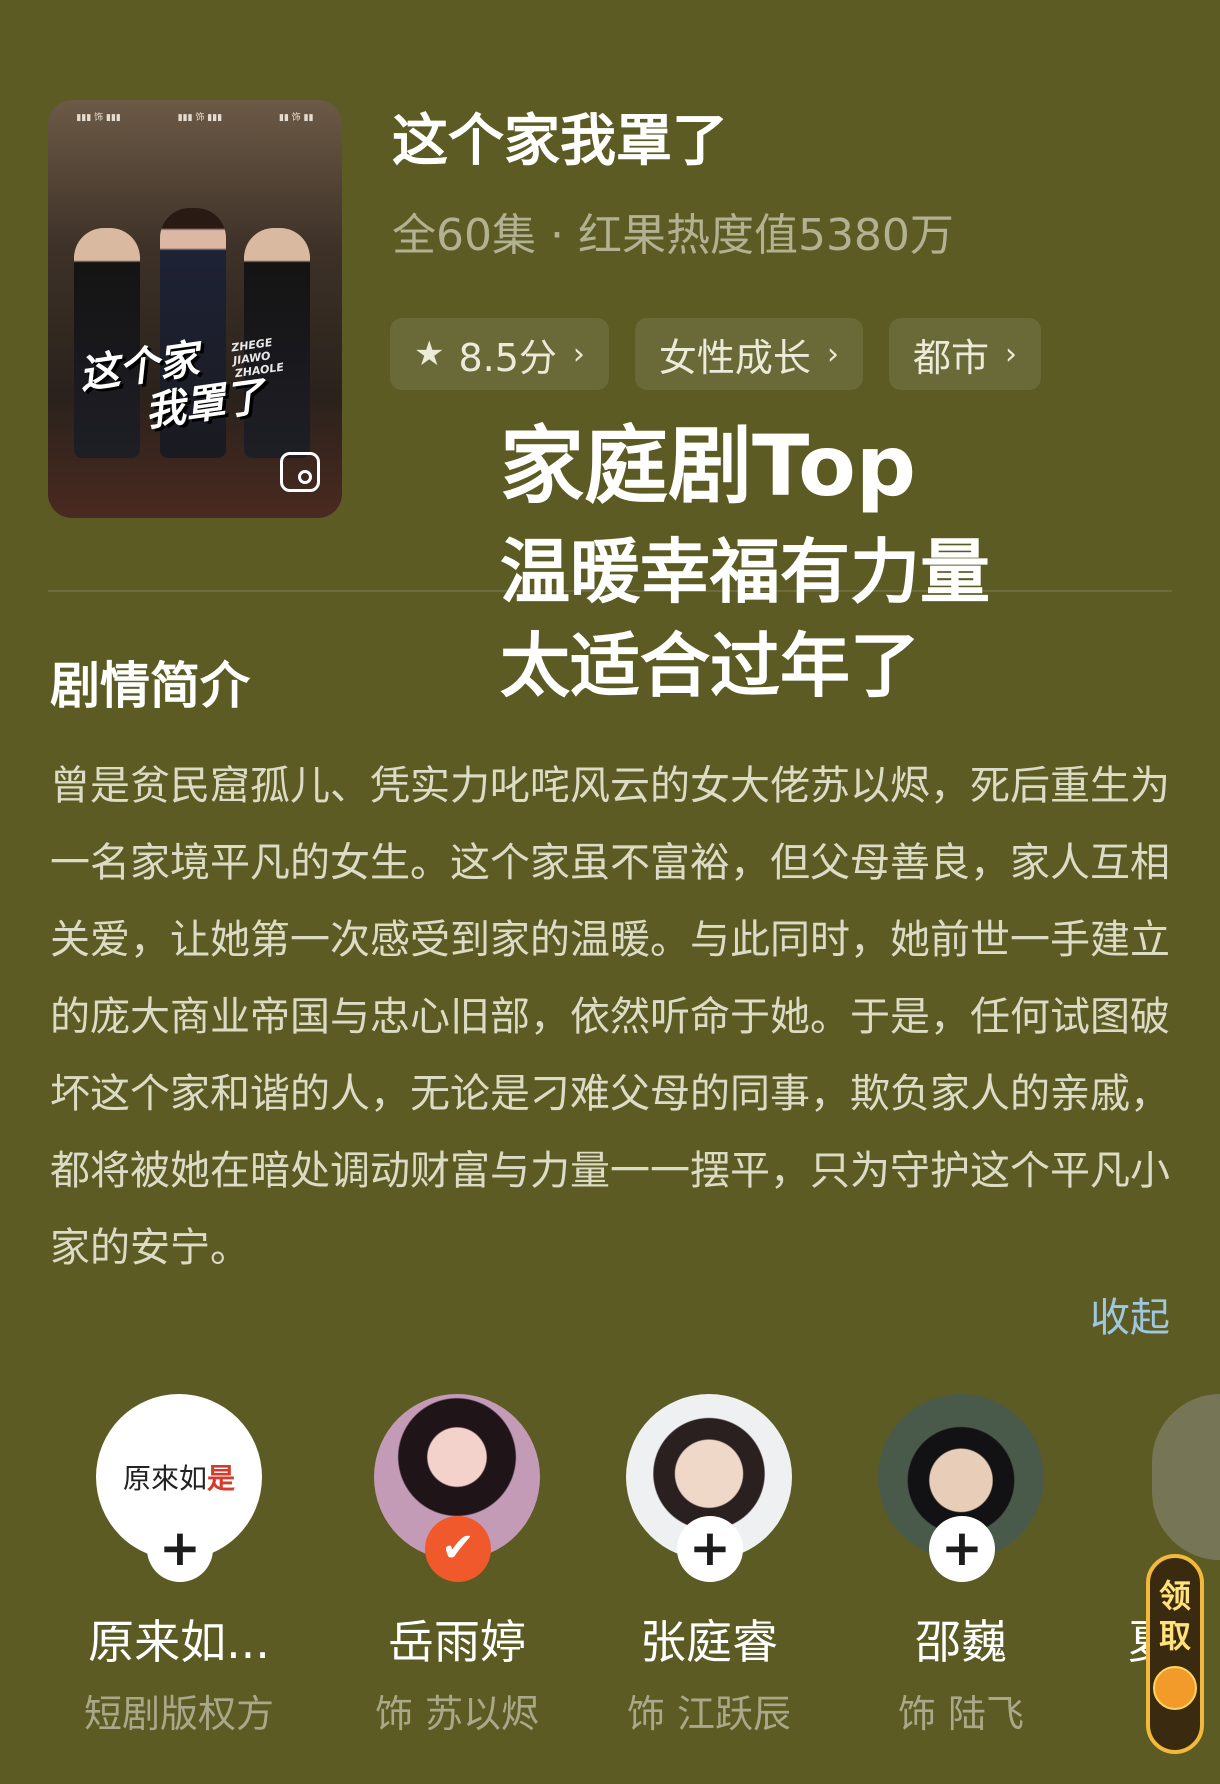 Image resolution: width=1220 pixels, height=1784 pixels. I want to click on rating-tag: ★ 8.5分 ›, so click(499, 354).